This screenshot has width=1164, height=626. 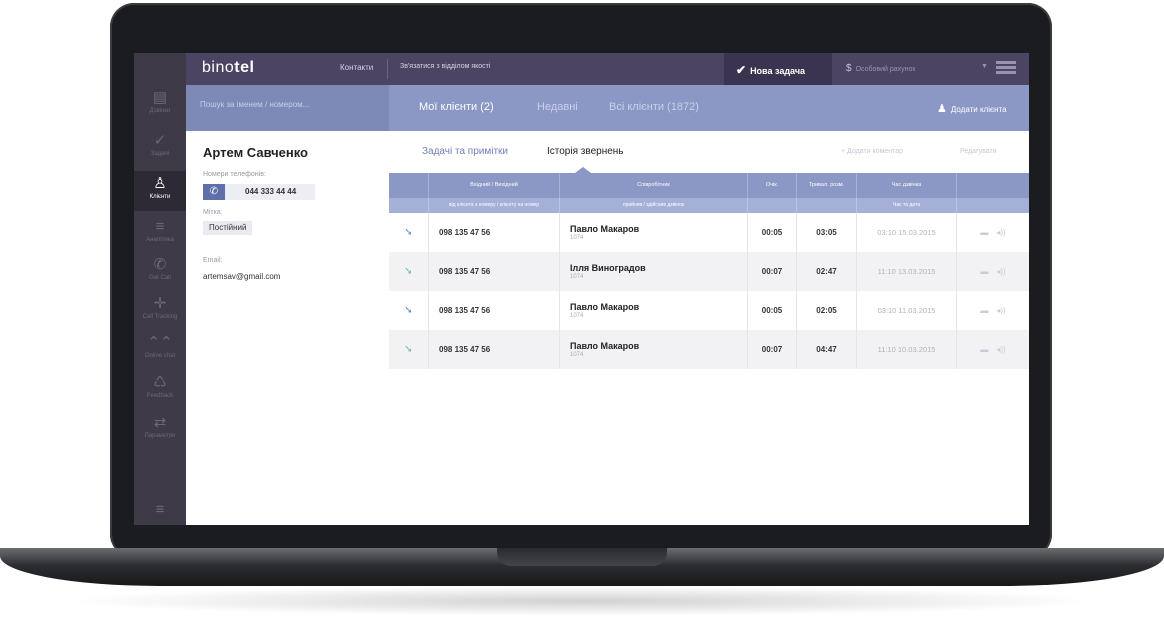 What do you see at coordinates (585, 151) in the screenshot?
I see `tab-call-history: Історія звернень` at bounding box center [585, 151].